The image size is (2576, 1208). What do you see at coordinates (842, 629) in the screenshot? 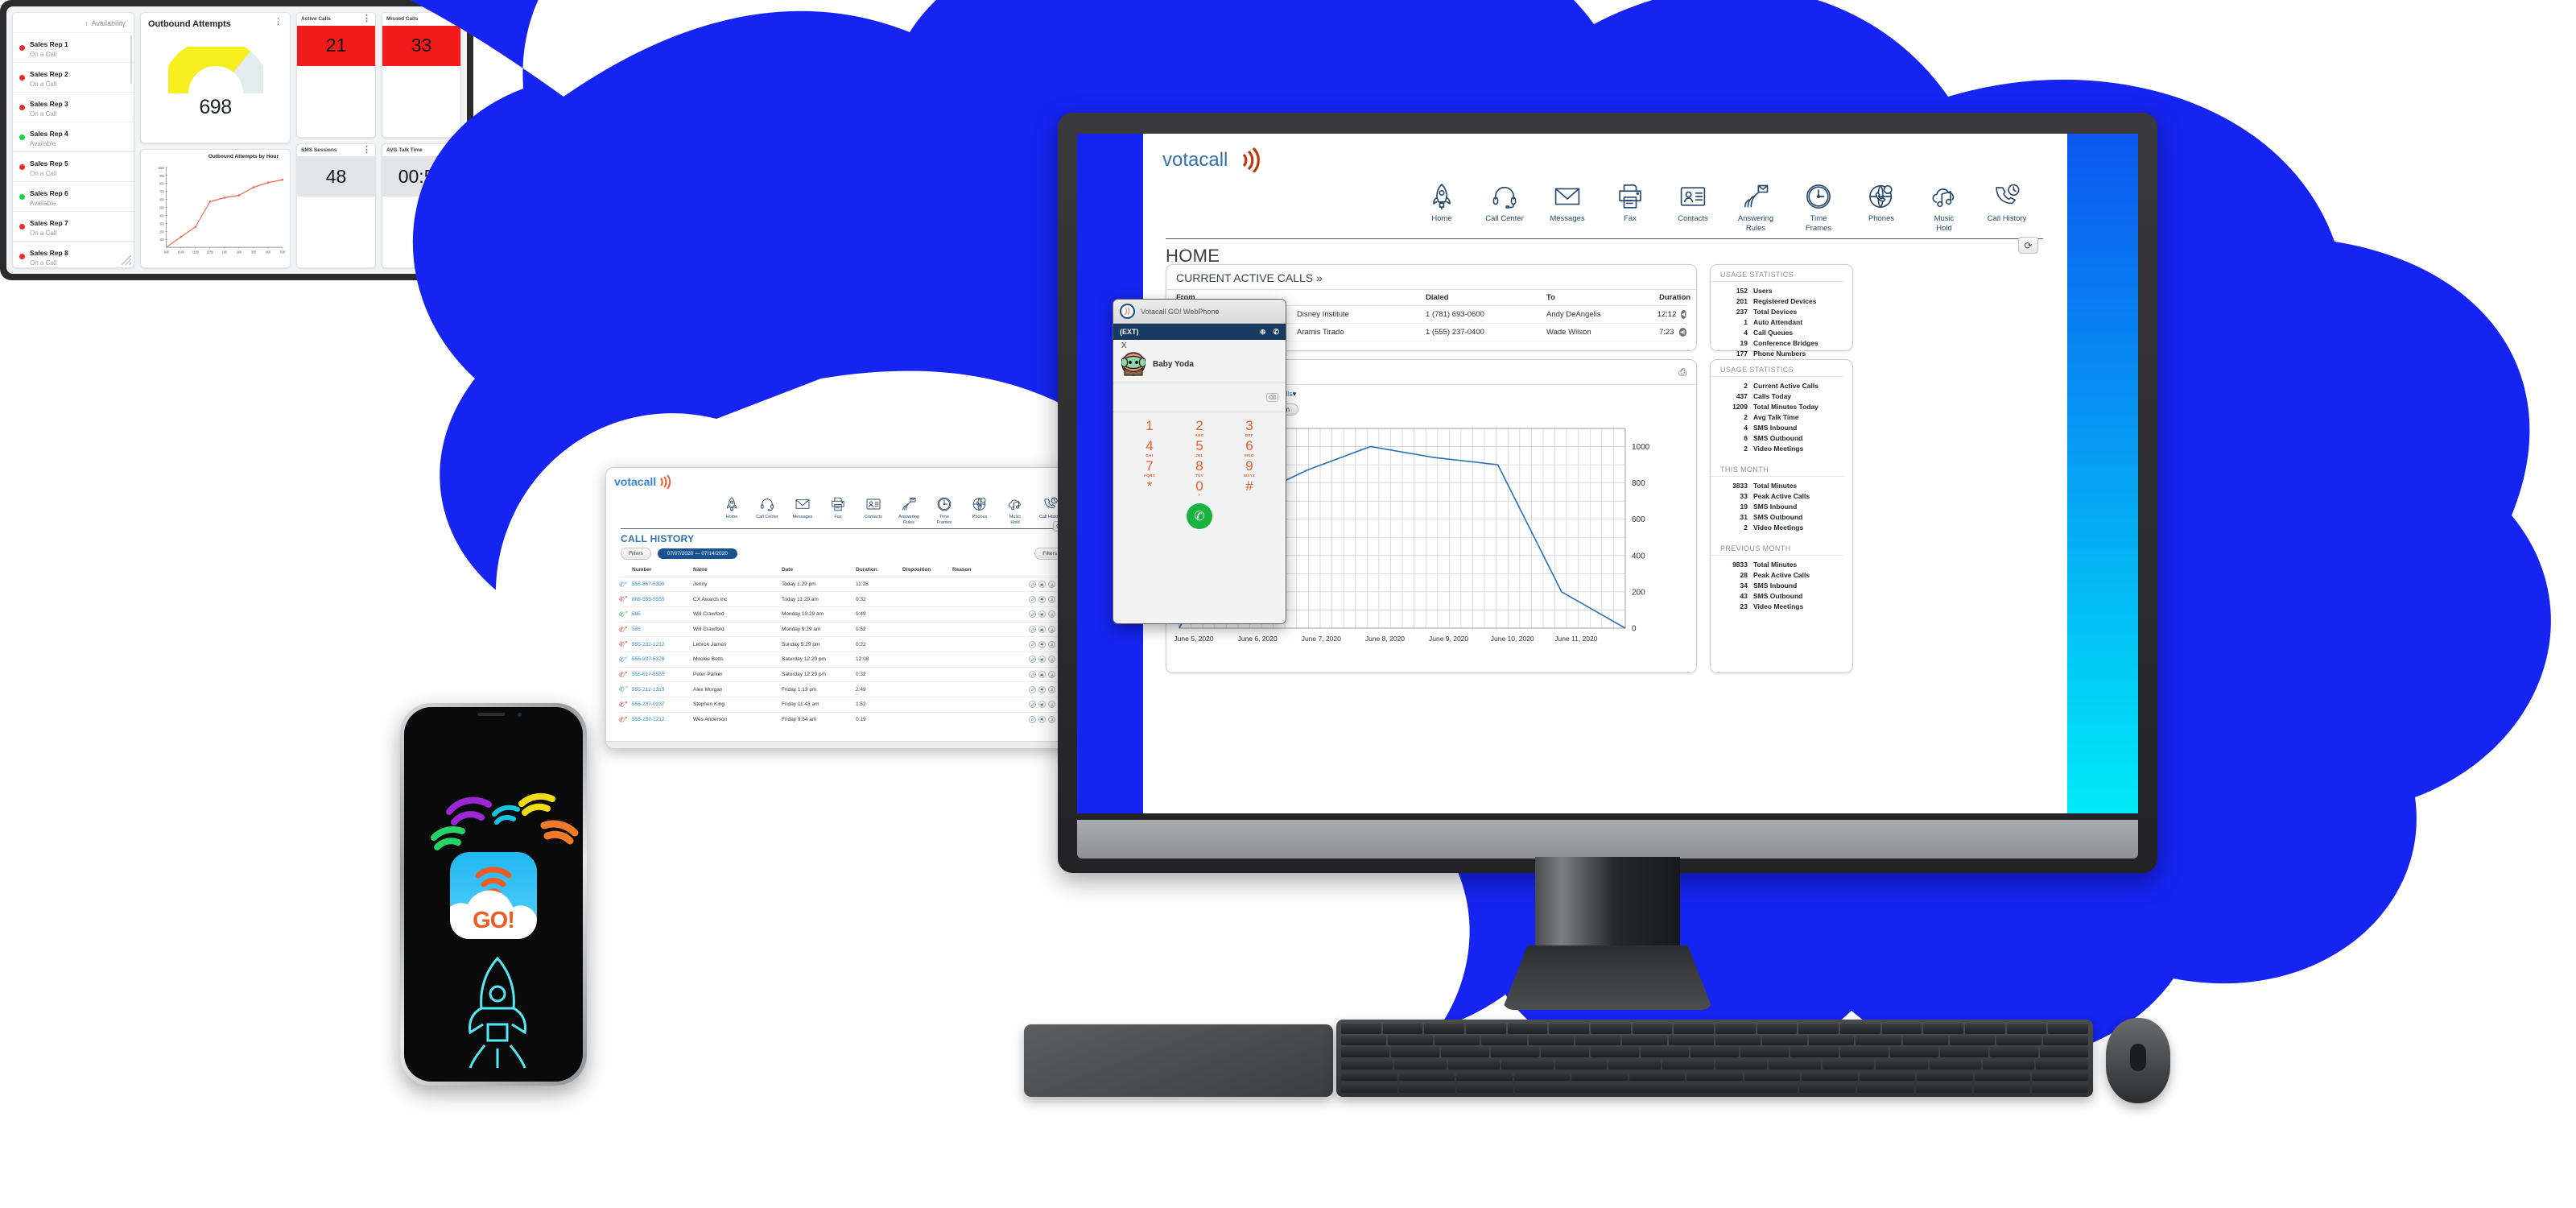
I see `table-row: ✆✕ 585 Will Crawford Monday 9:29 am 0:52` at bounding box center [842, 629].